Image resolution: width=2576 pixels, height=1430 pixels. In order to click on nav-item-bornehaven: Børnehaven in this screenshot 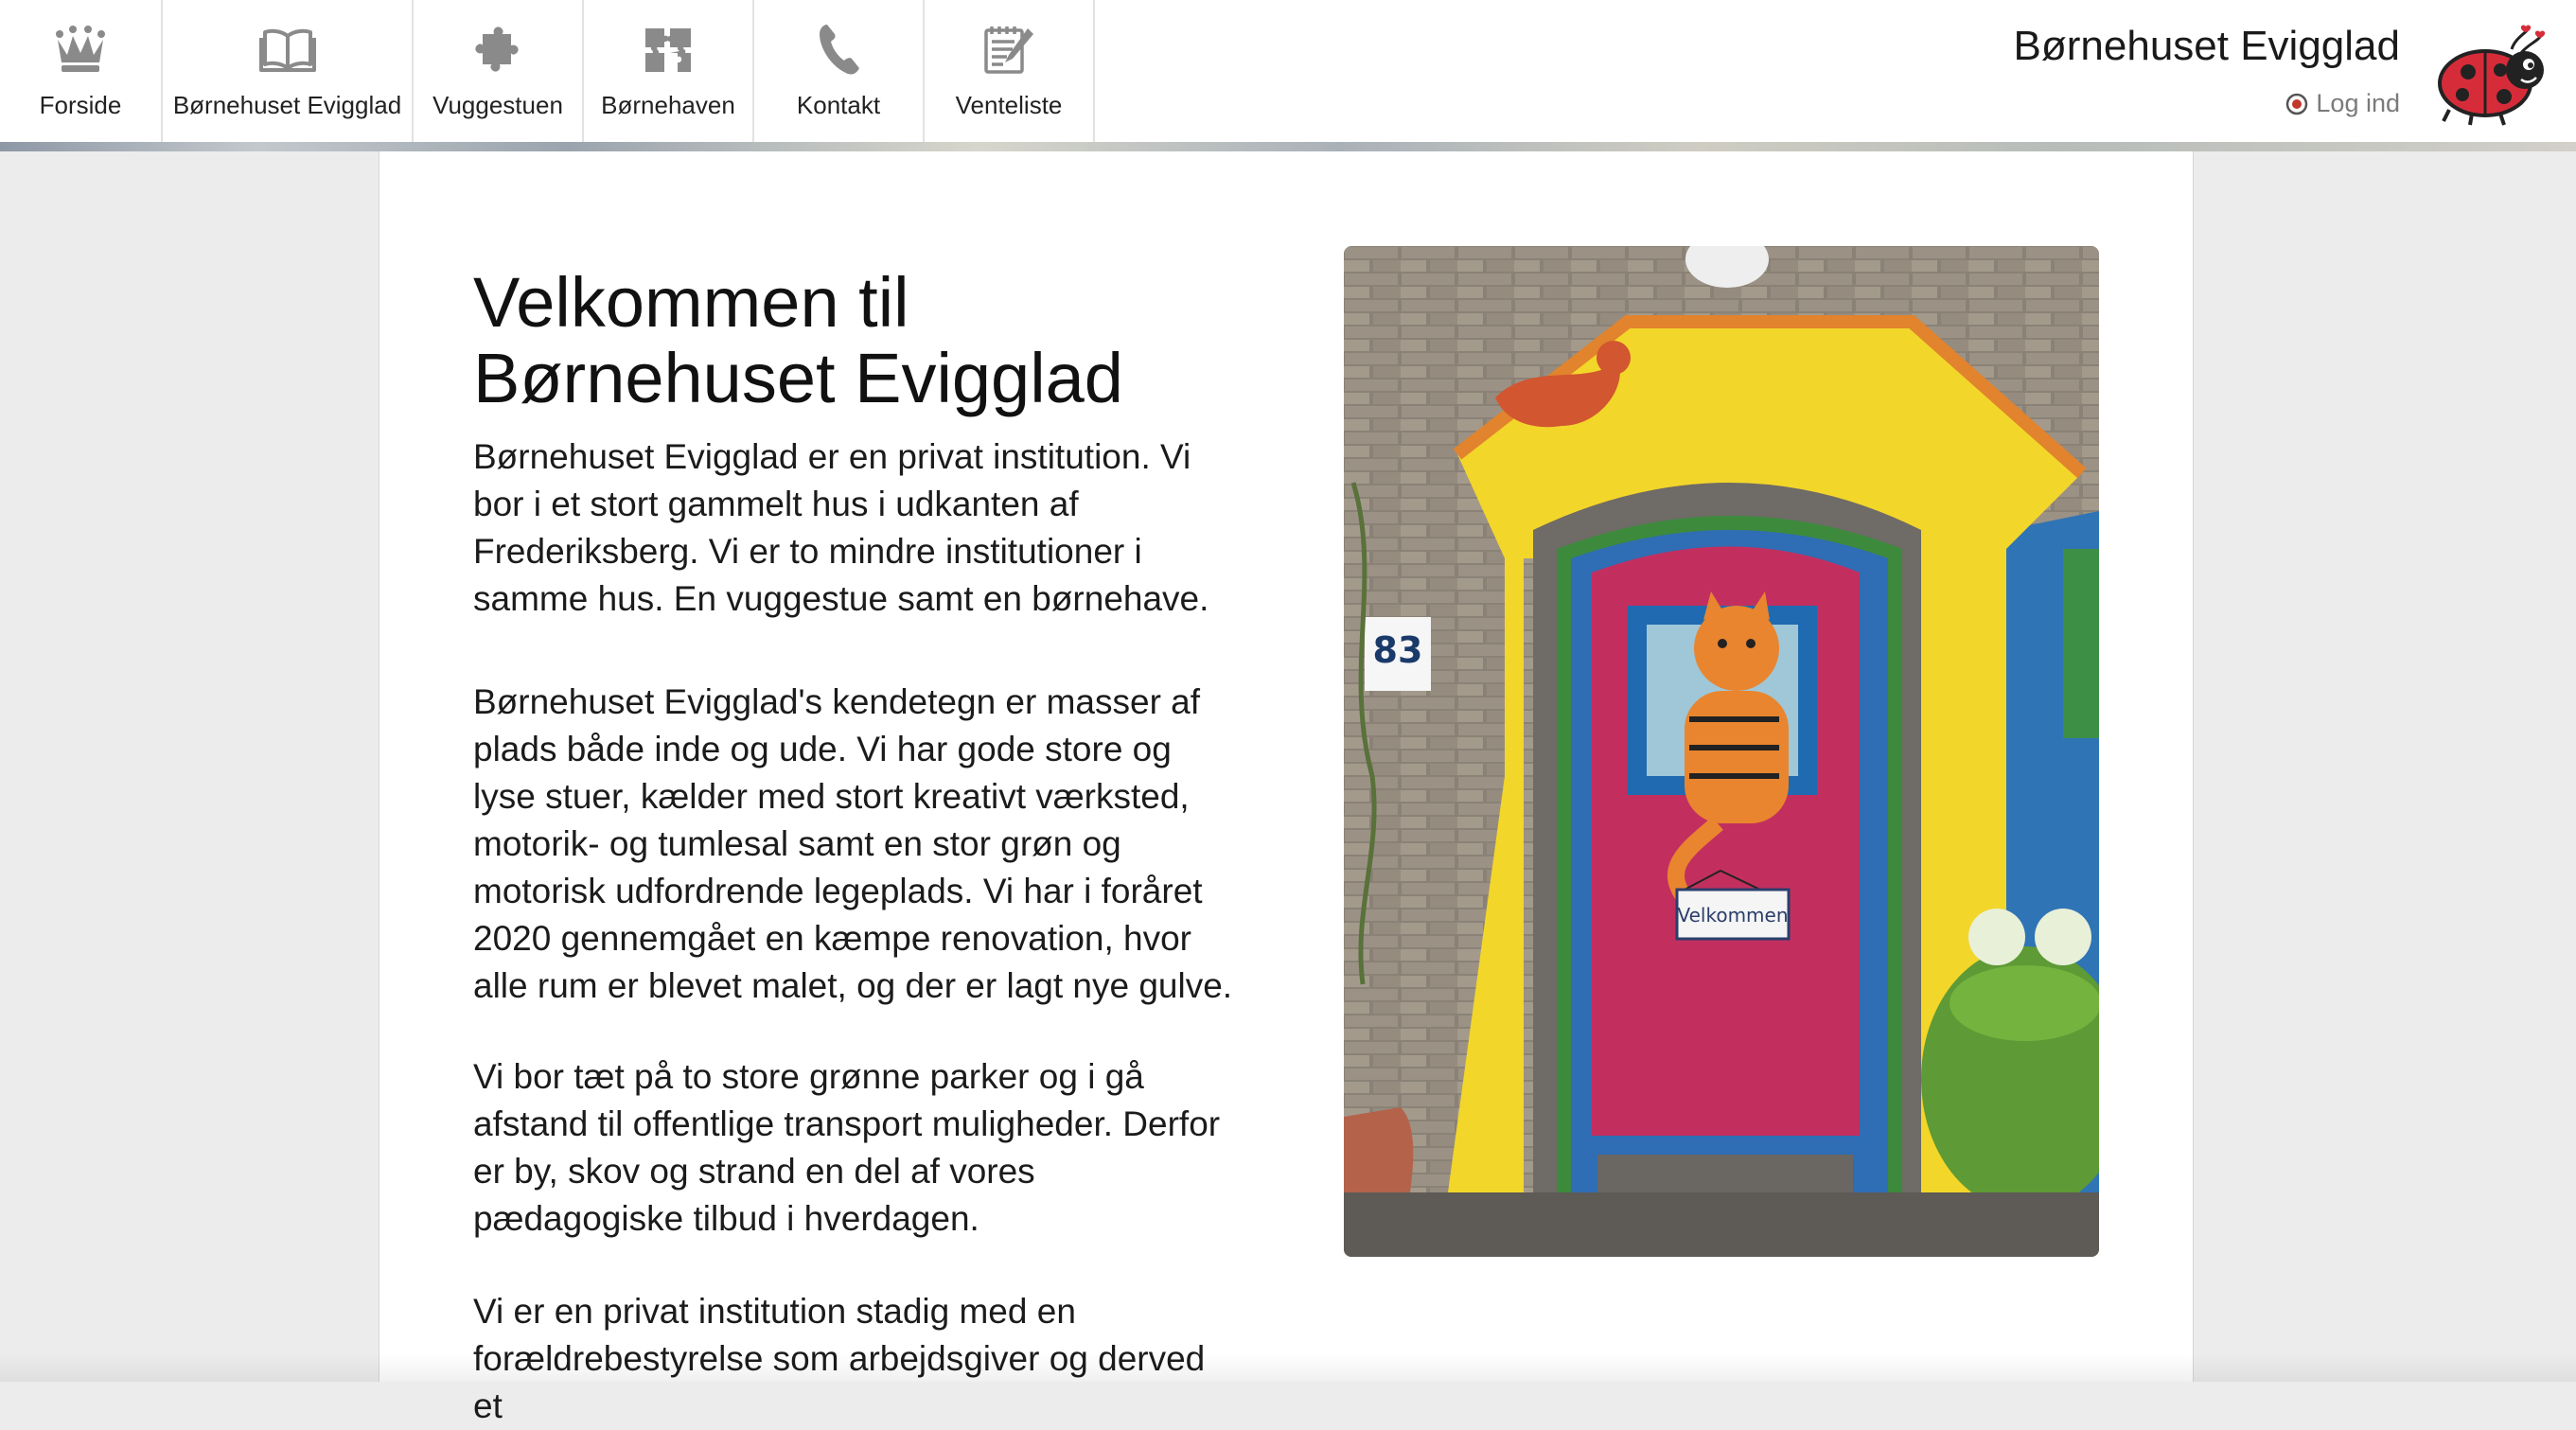, I will do `click(669, 71)`.